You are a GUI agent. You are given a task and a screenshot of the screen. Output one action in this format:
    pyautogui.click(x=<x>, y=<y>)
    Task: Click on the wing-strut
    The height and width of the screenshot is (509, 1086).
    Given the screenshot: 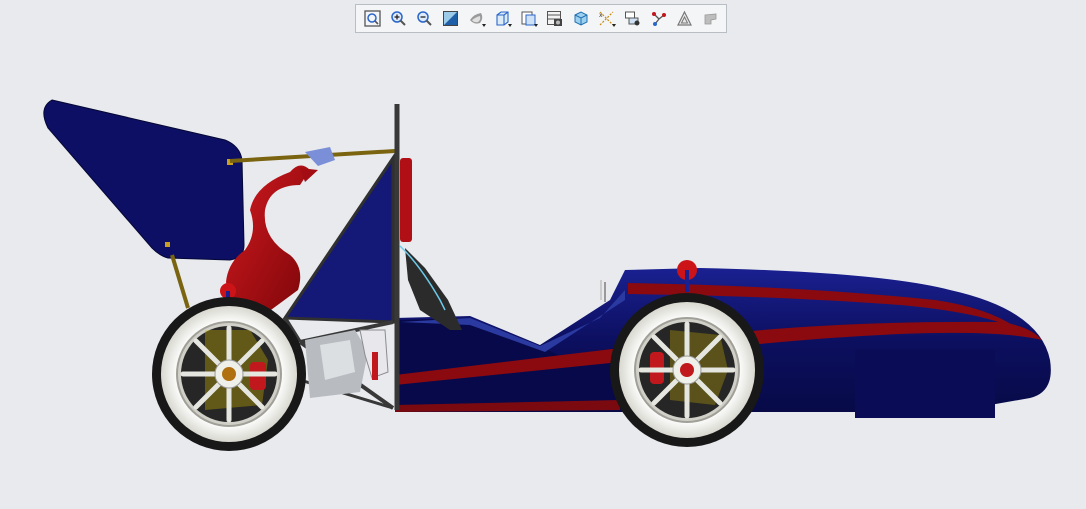 What is the action you would take?
    pyautogui.click(x=180, y=281)
    